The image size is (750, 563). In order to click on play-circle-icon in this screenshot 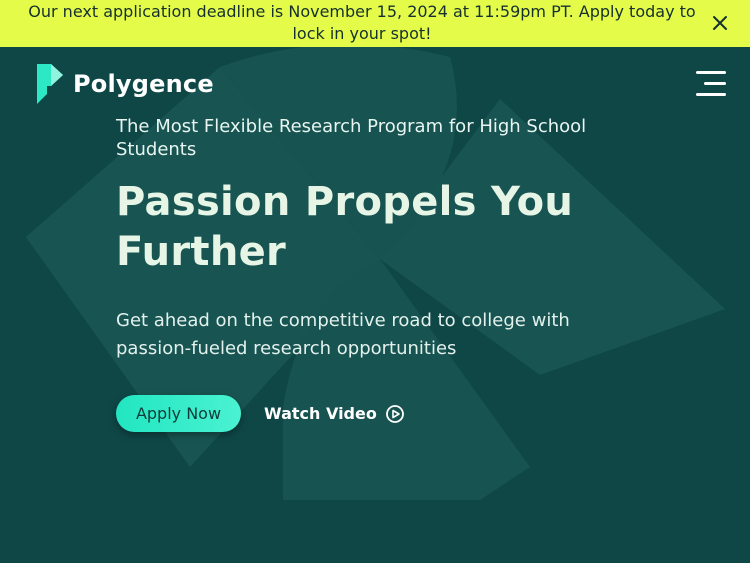, I will do `click(394, 413)`.